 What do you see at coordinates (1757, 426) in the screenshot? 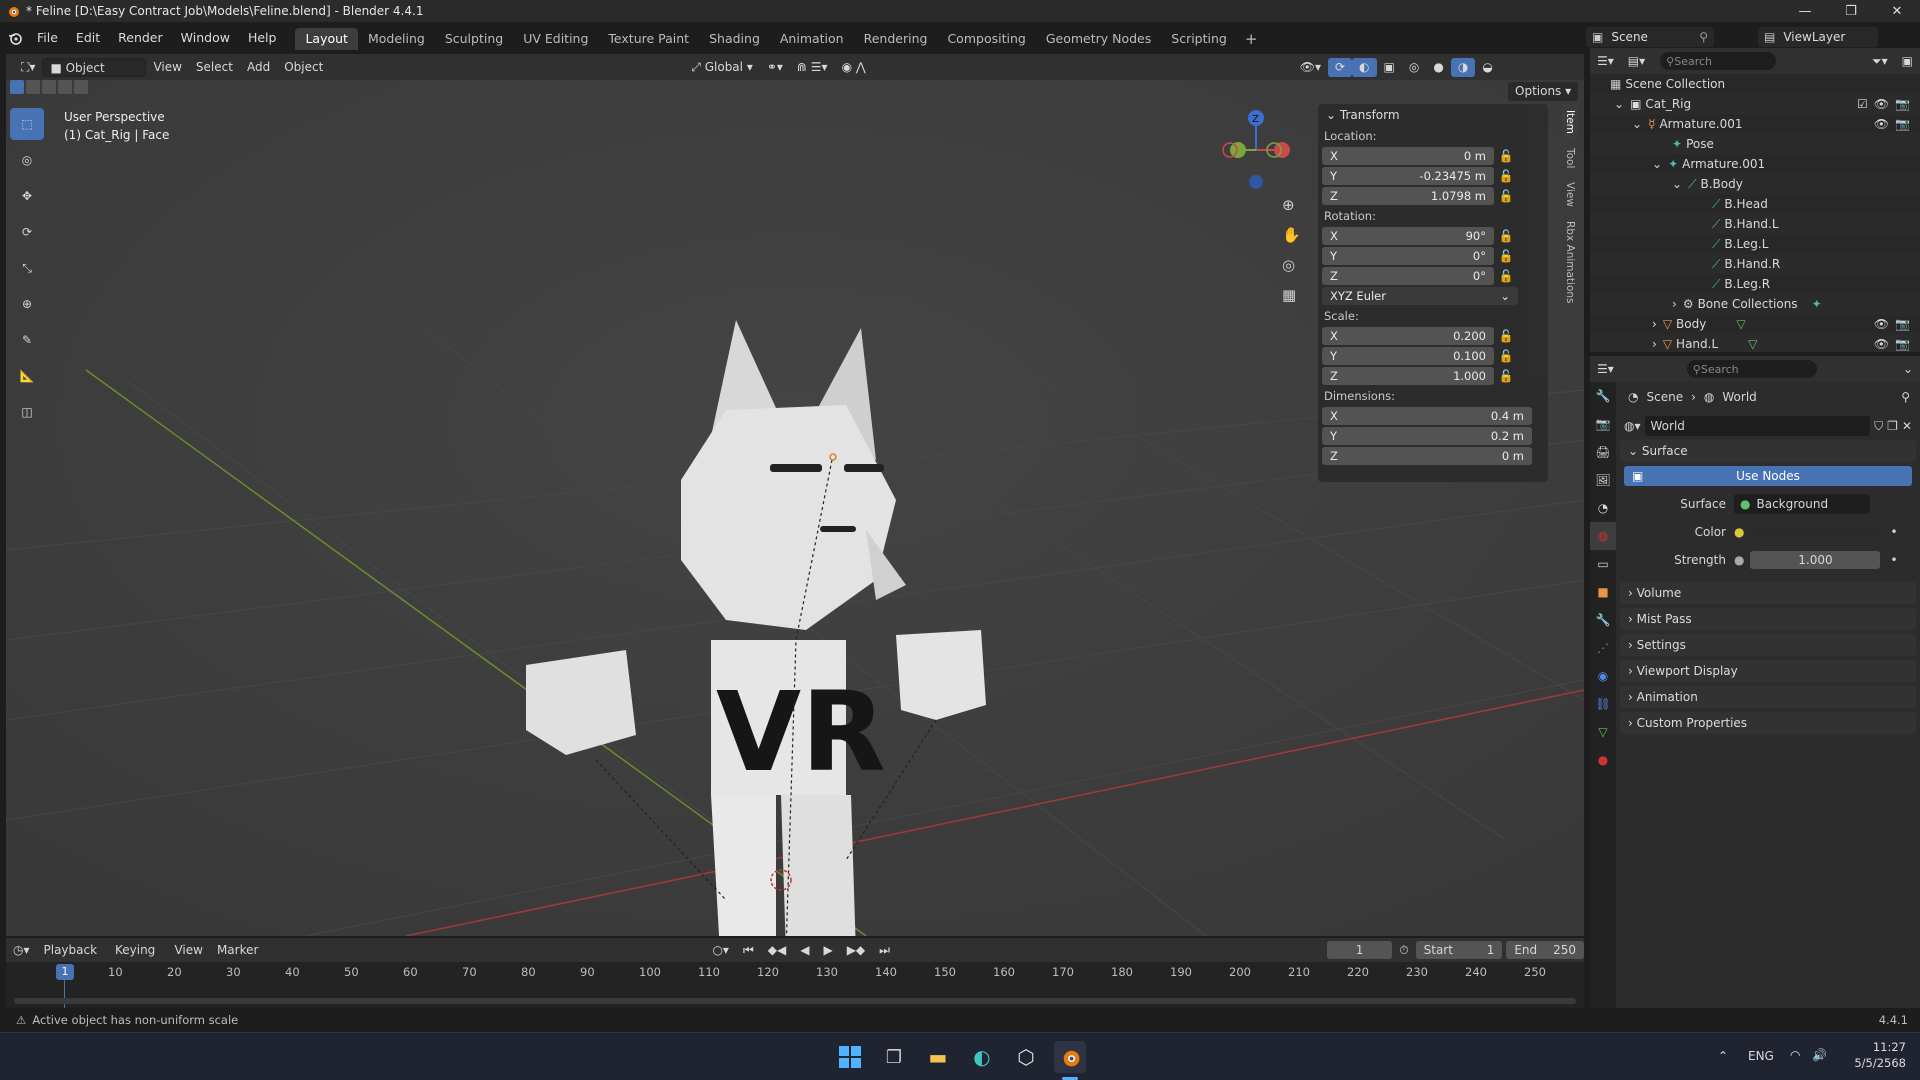
I see `world-name-field: World` at bounding box center [1757, 426].